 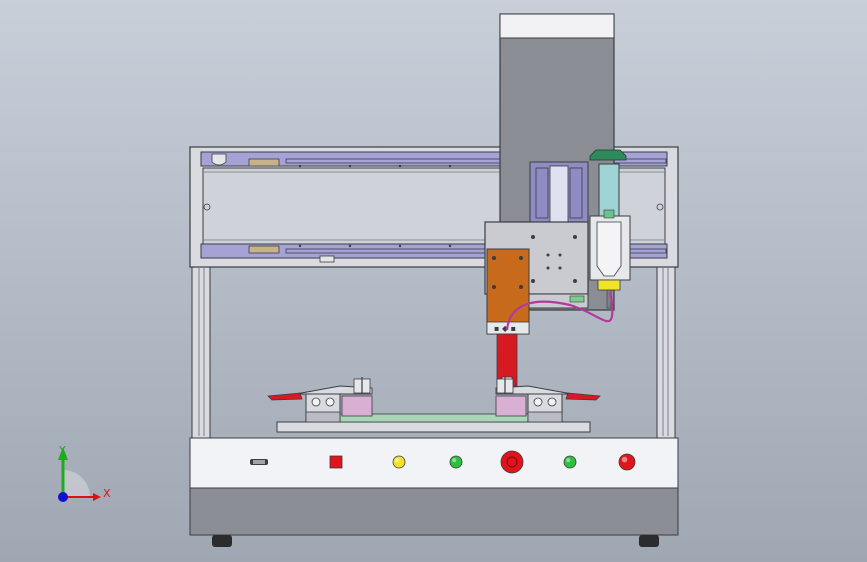 What do you see at coordinates (219, 159) in the screenshot?
I see `top-end-bracket` at bounding box center [219, 159].